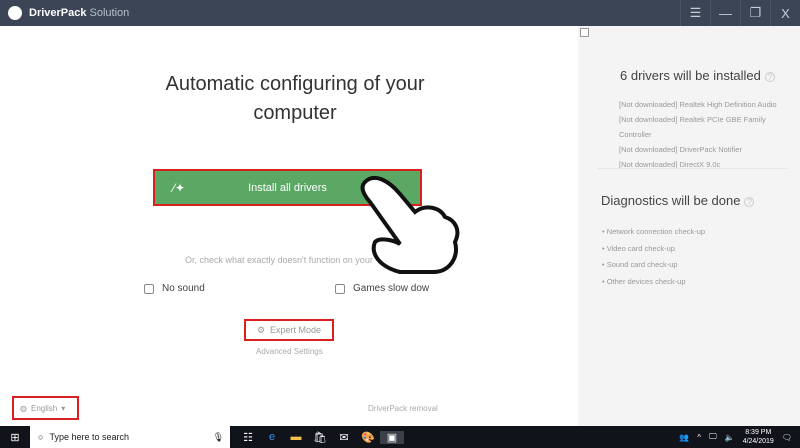  What do you see at coordinates (654, 231) in the screenshot?
I see `list-item: • Network connection check-up` at bounding box center [654, 231].